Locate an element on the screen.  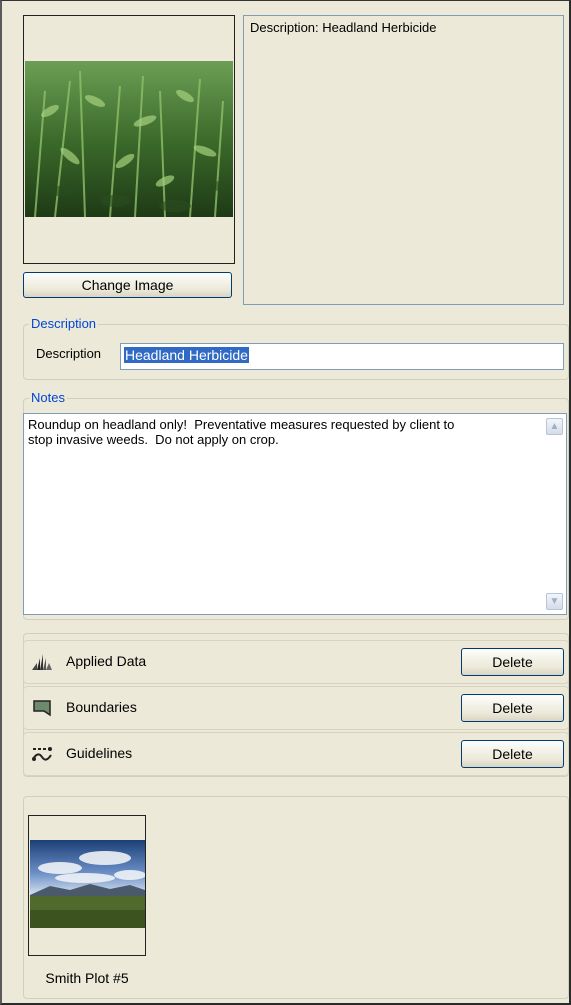
field-photo is located at coordinates (87, 884).